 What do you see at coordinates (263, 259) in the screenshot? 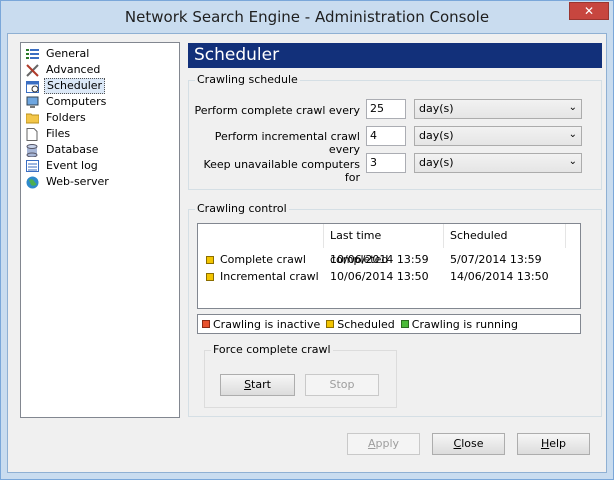
I see `row-name: Complete crawl` at bounding box center [263, 259].